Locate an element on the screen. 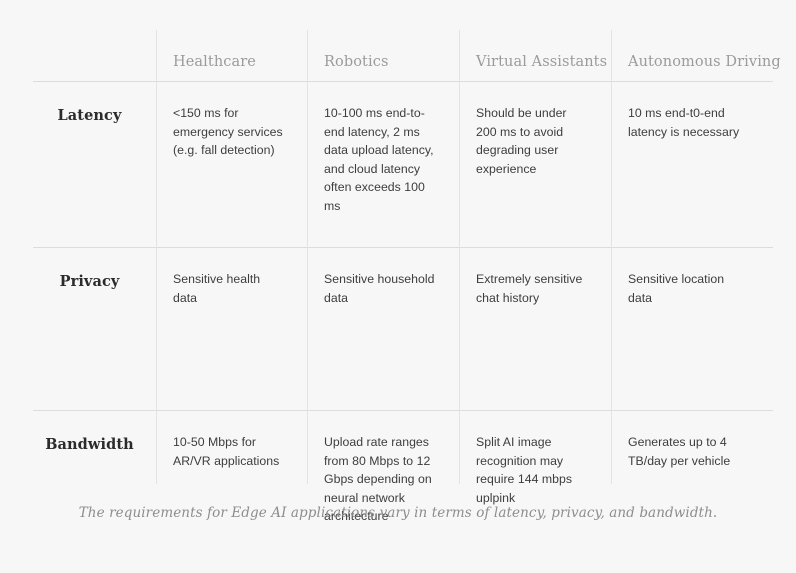 The height and width of the screenshot is (573, 796). column-header-healthcare: Healthcare is located at coordinates (214, 62).